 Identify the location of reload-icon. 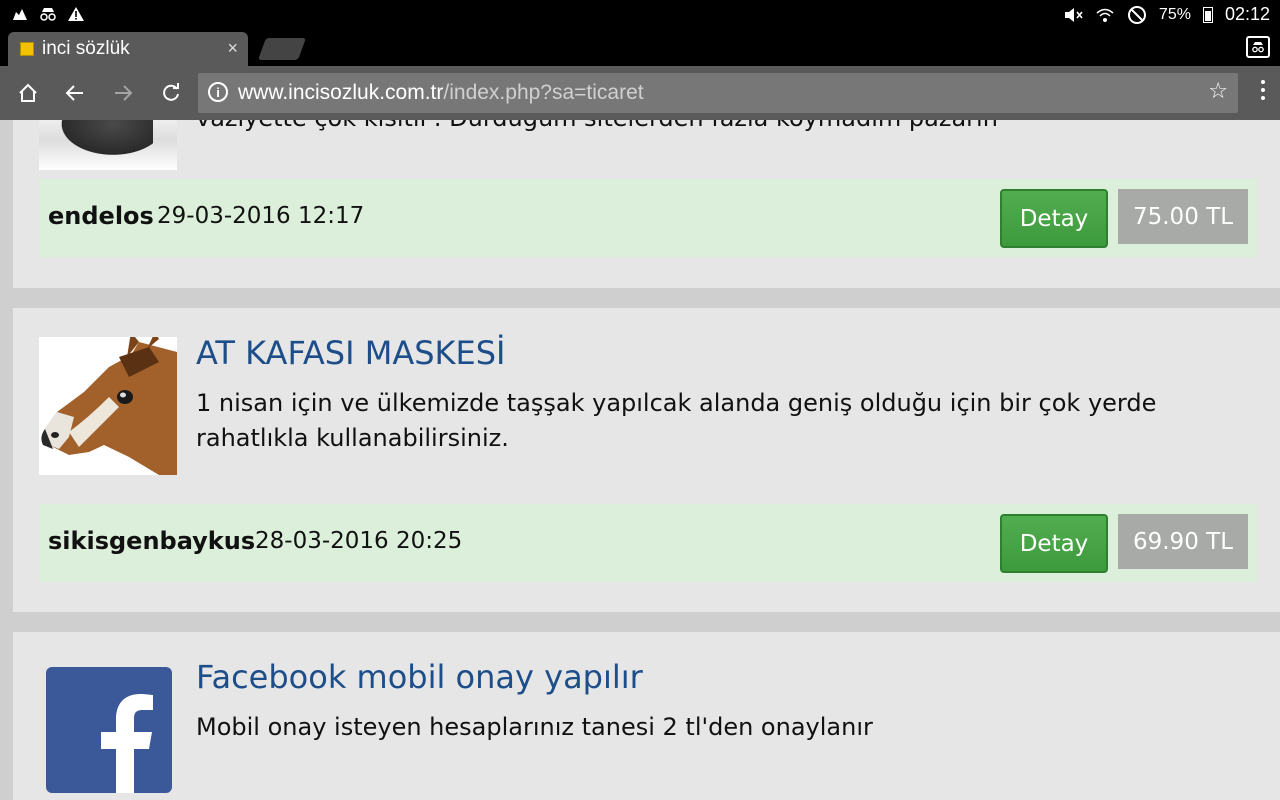
(171, 93).